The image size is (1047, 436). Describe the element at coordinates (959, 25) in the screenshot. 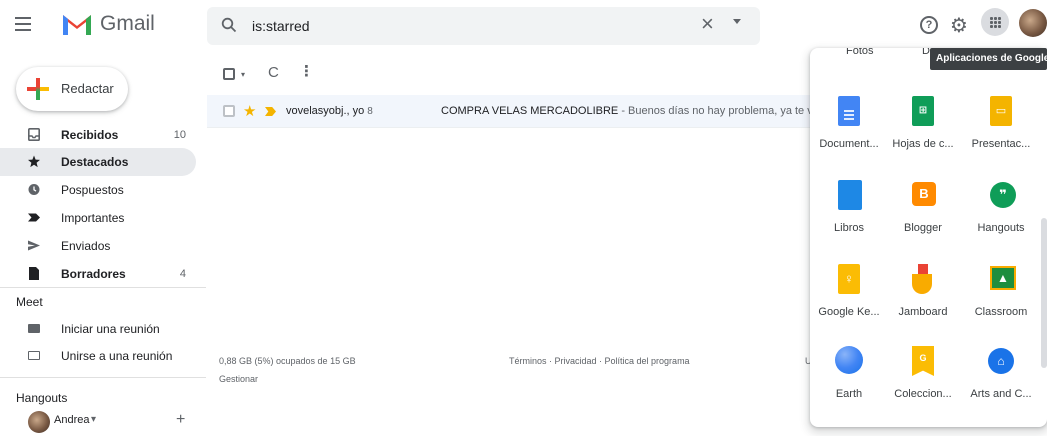

I see `settings-gear-icon: ⚙` at that location.